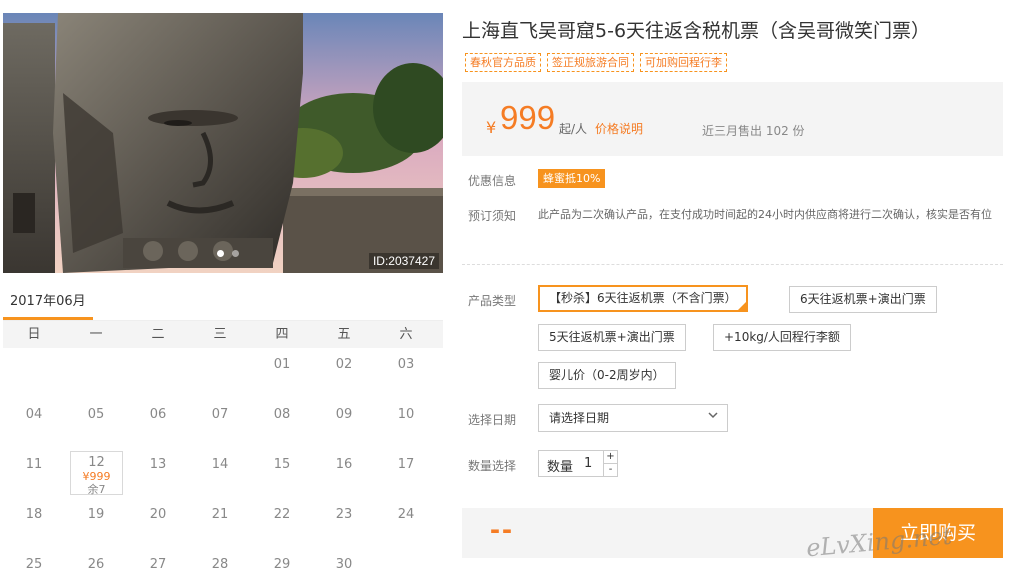  What do you see at coordinates (344, 334) in the screenshot?
I see `weekday-label: 五` at bounding box center [344, 334].